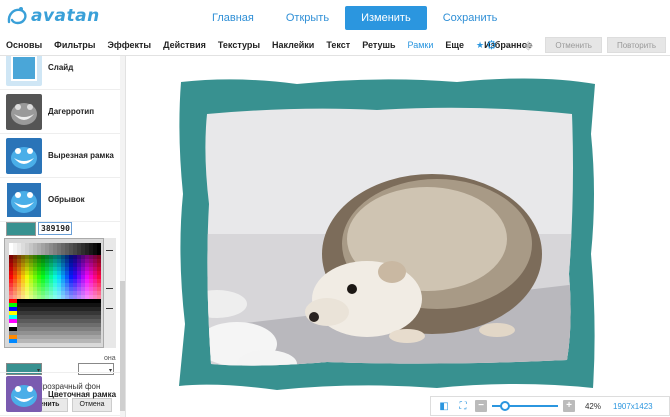 Image resolution: width=670 pixels, height=417 pixels. Describe the element at coordinates (507, 45) in the screenshot. I see `chevron-down-icon: ▼` at that location.